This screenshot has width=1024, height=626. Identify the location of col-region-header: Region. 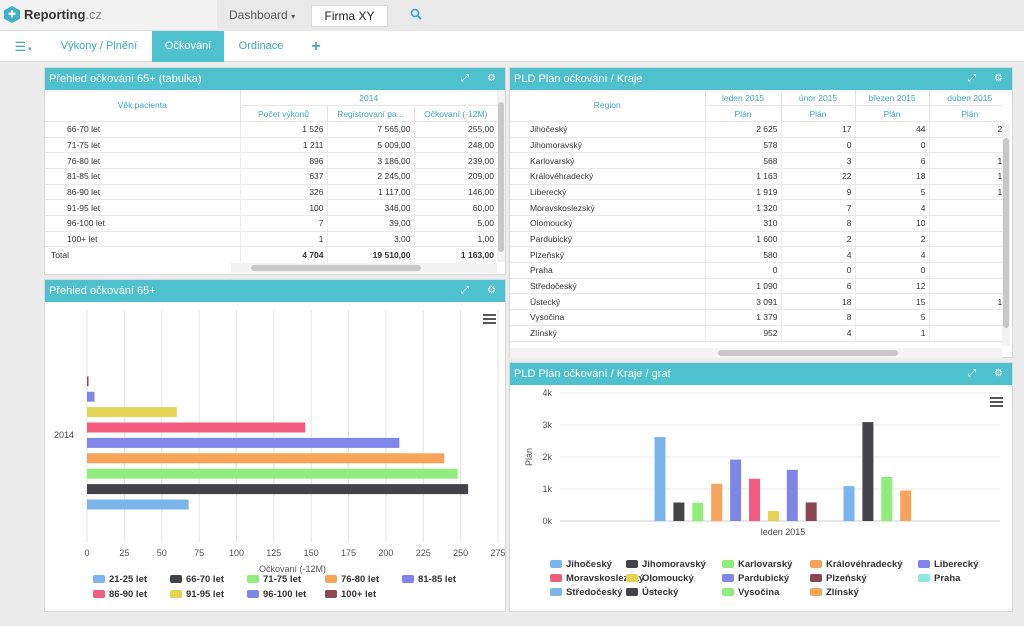
(607, 106).